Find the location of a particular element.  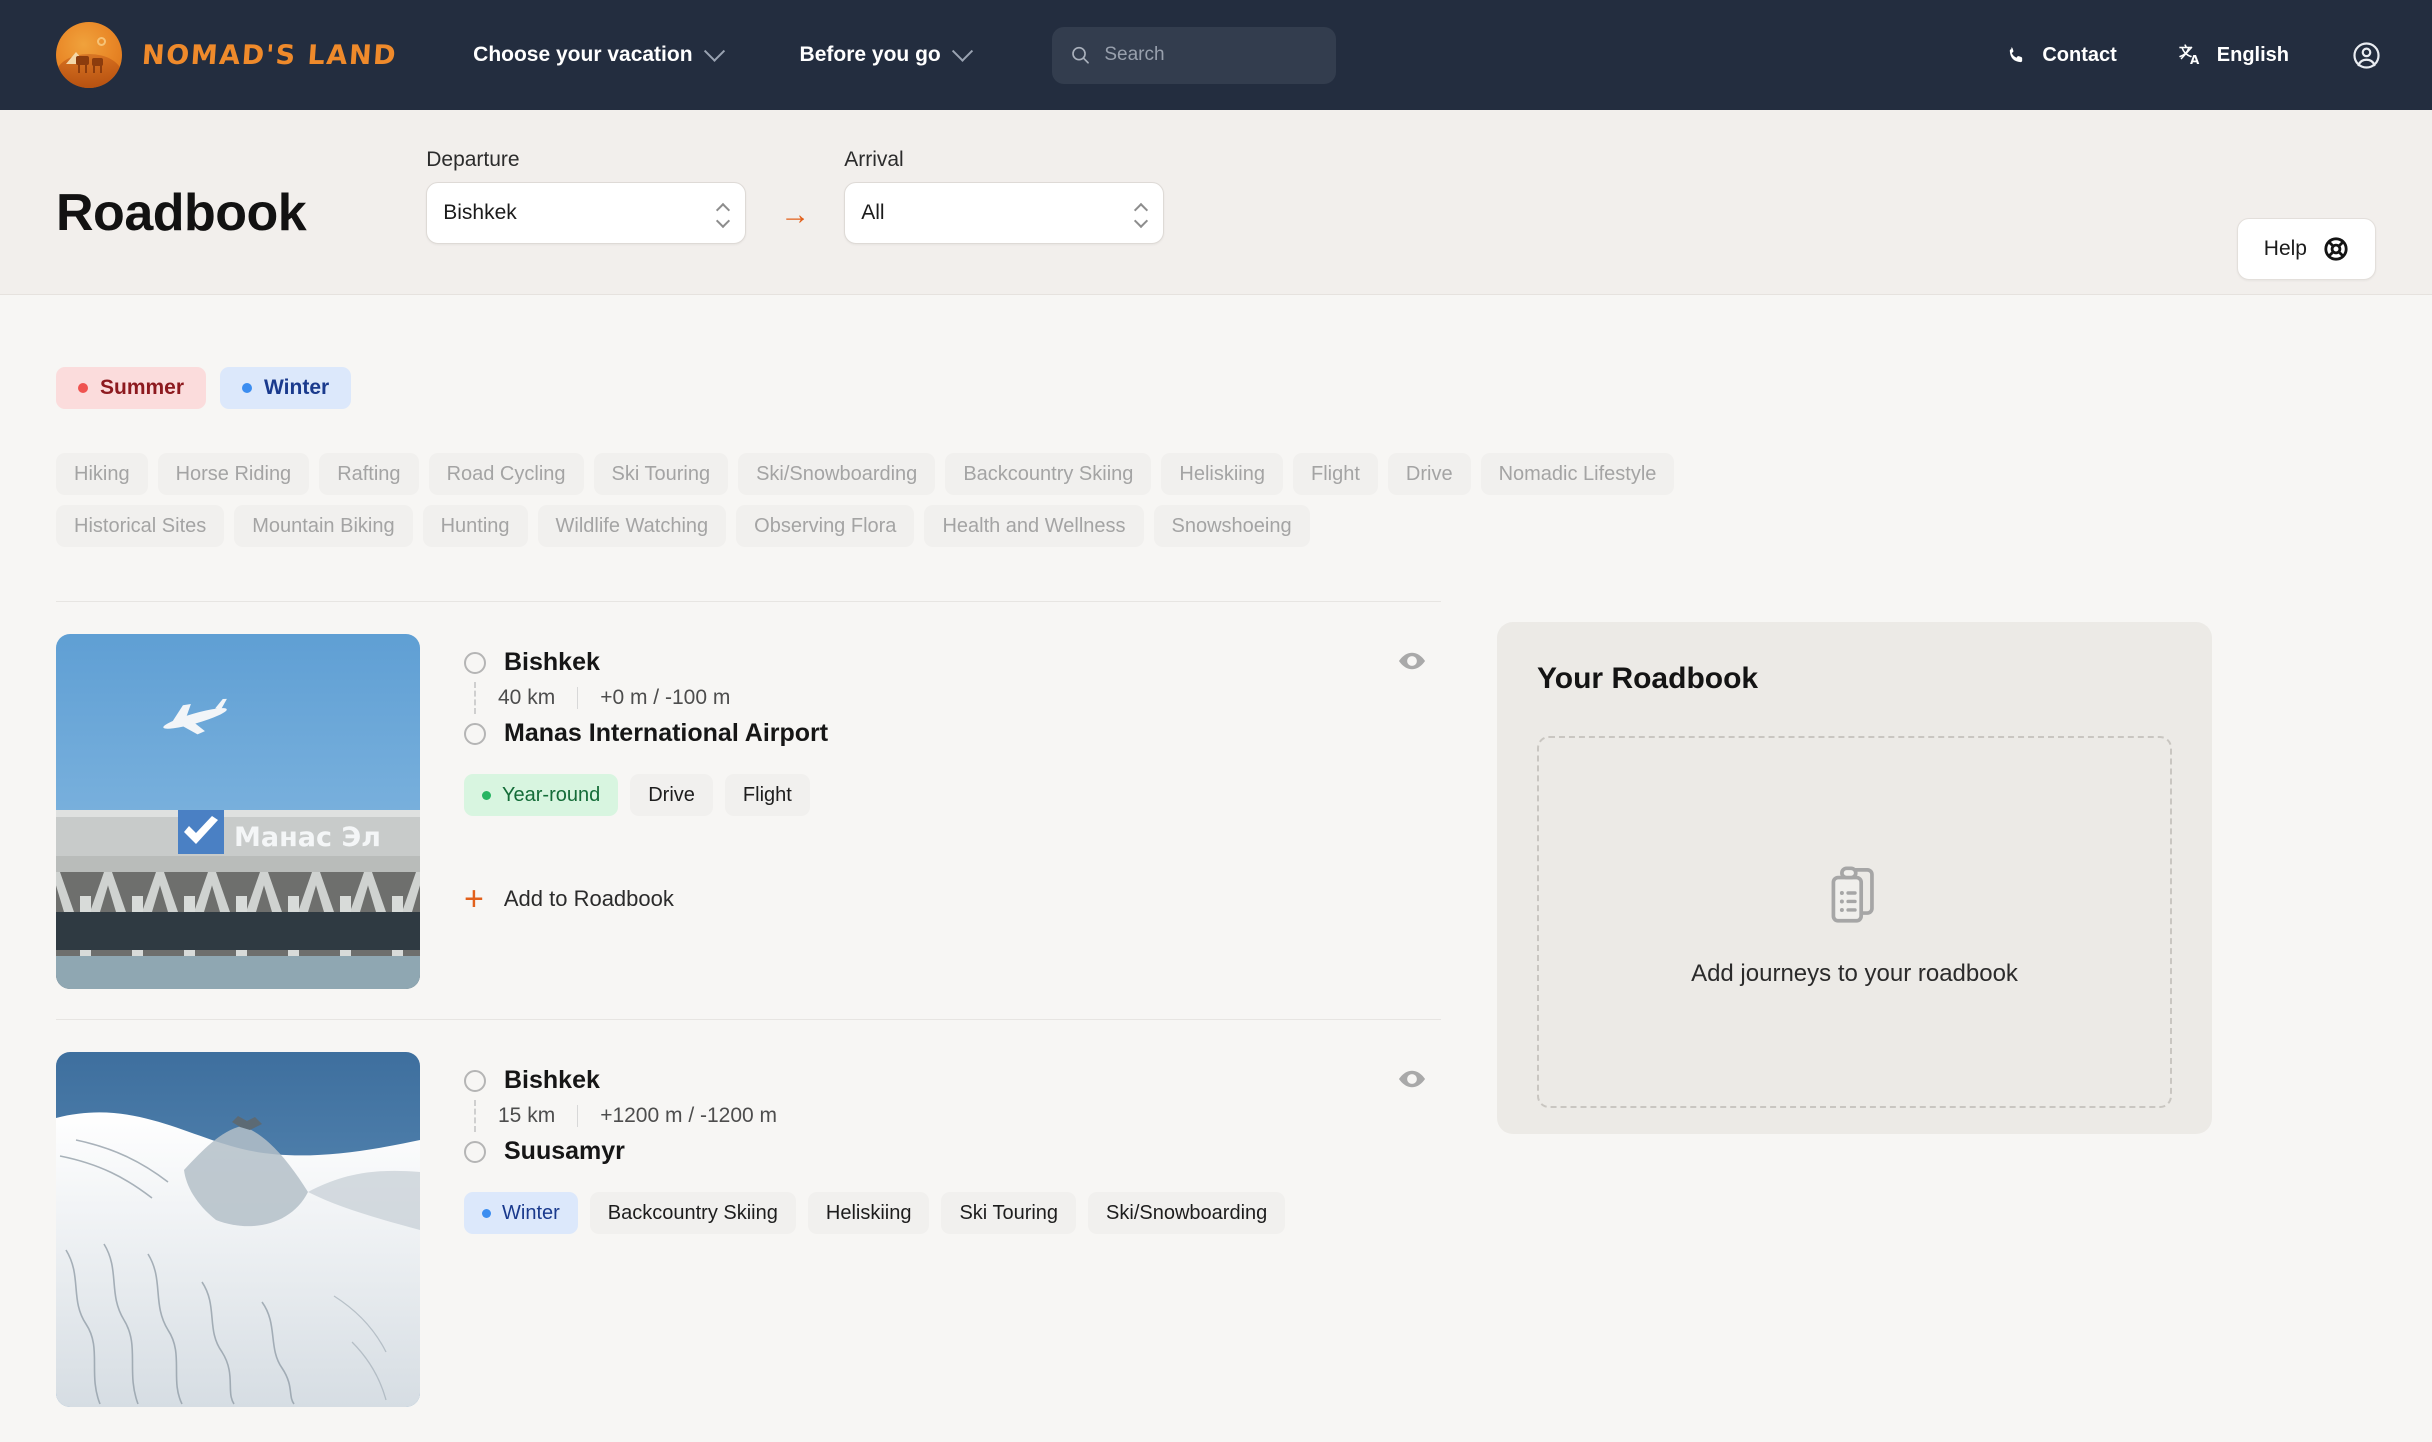

journey-tag-winter: Winter is located at coordinates (521, 1213).